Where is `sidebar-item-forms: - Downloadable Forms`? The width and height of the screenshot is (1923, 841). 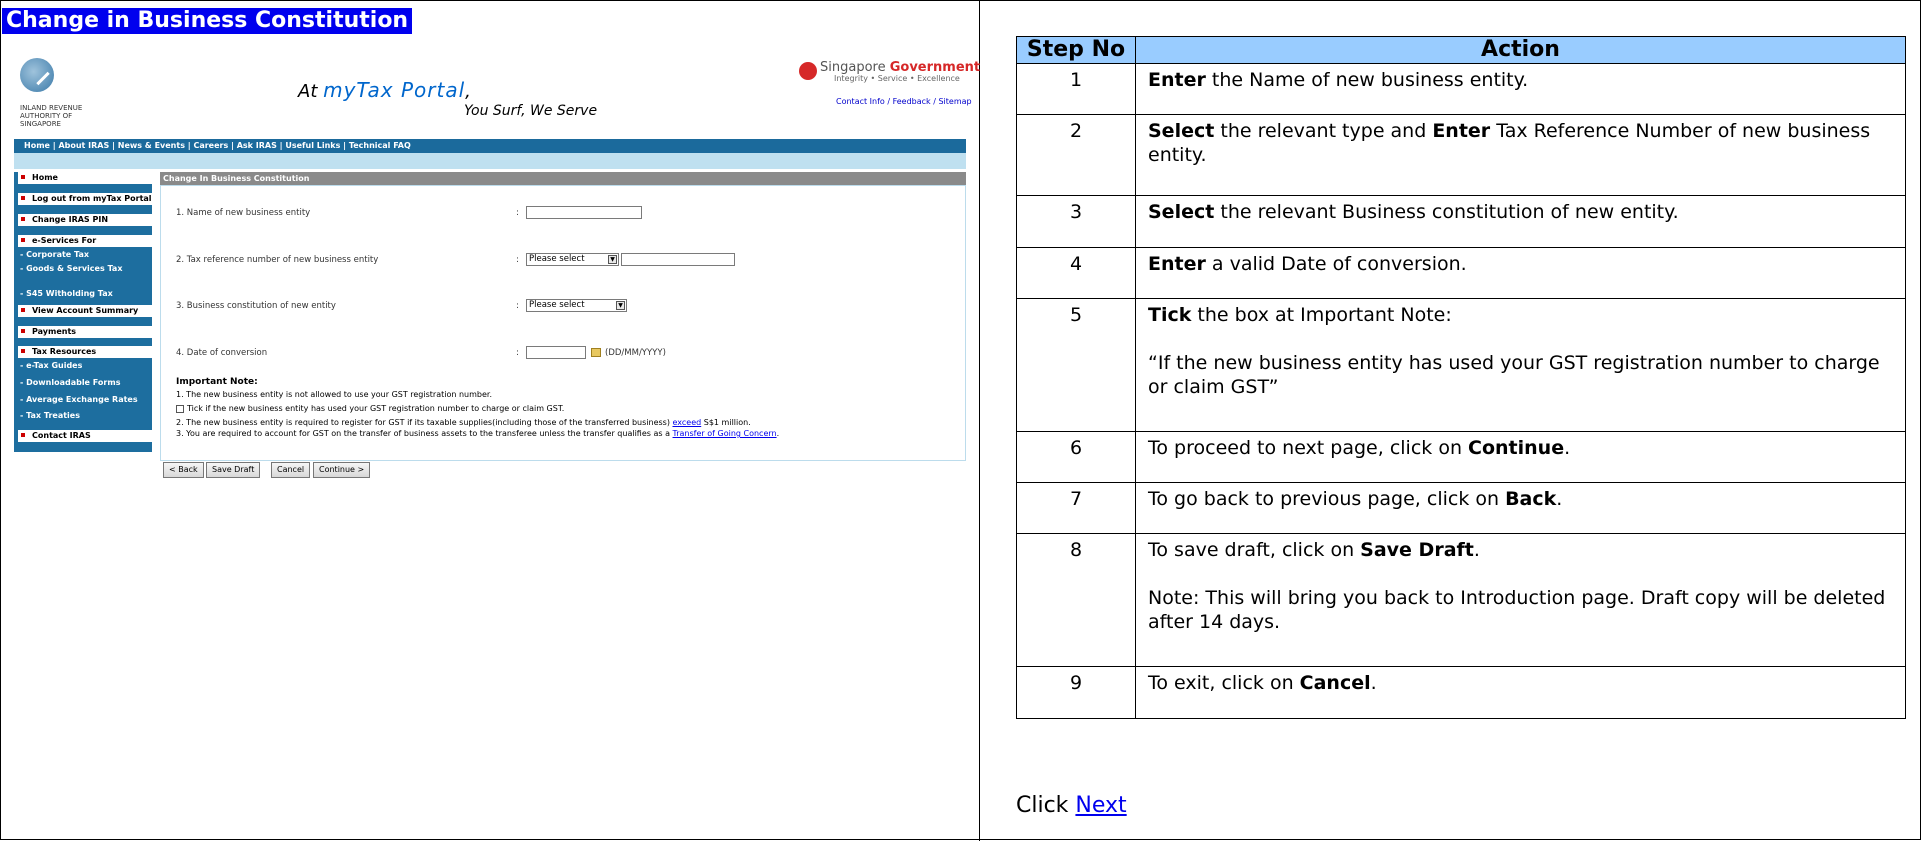 sidebar-item-forms: - Downloadable Forms is located at coordinates (70, 382).